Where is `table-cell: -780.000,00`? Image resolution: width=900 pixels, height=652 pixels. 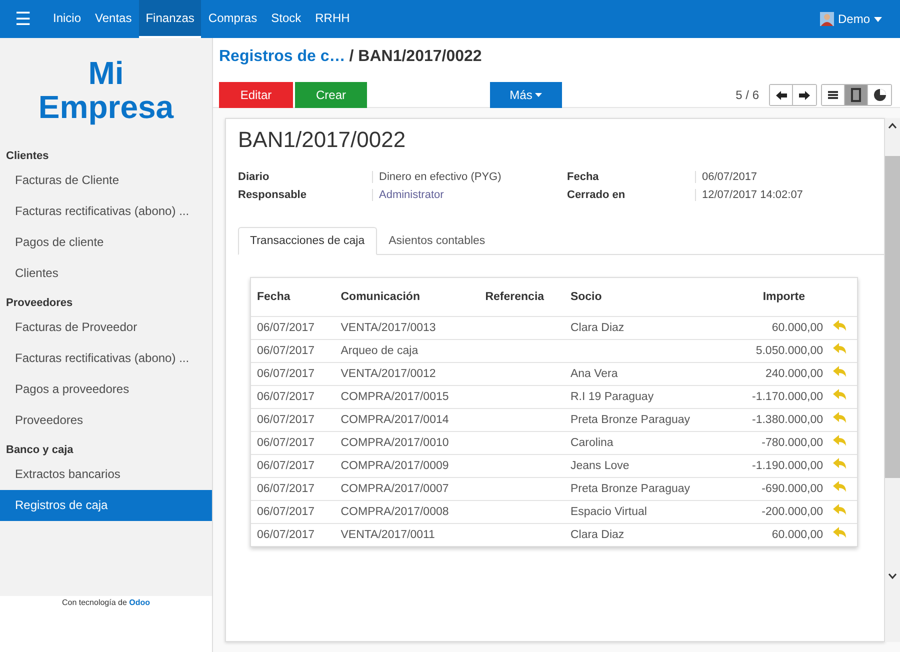 table-cell: -780.000,00 is located at coordinates (775, 443).